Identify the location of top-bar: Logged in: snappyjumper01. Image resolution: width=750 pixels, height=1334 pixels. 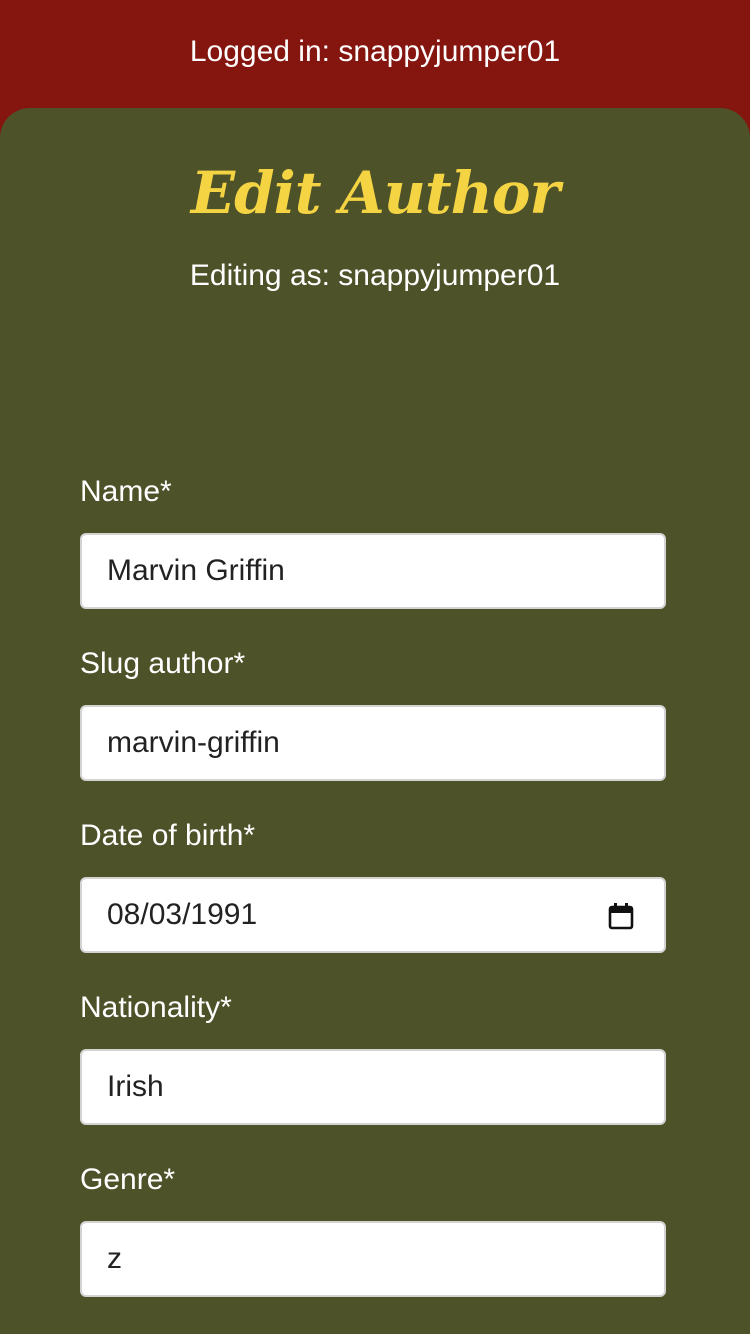
(375, 54).